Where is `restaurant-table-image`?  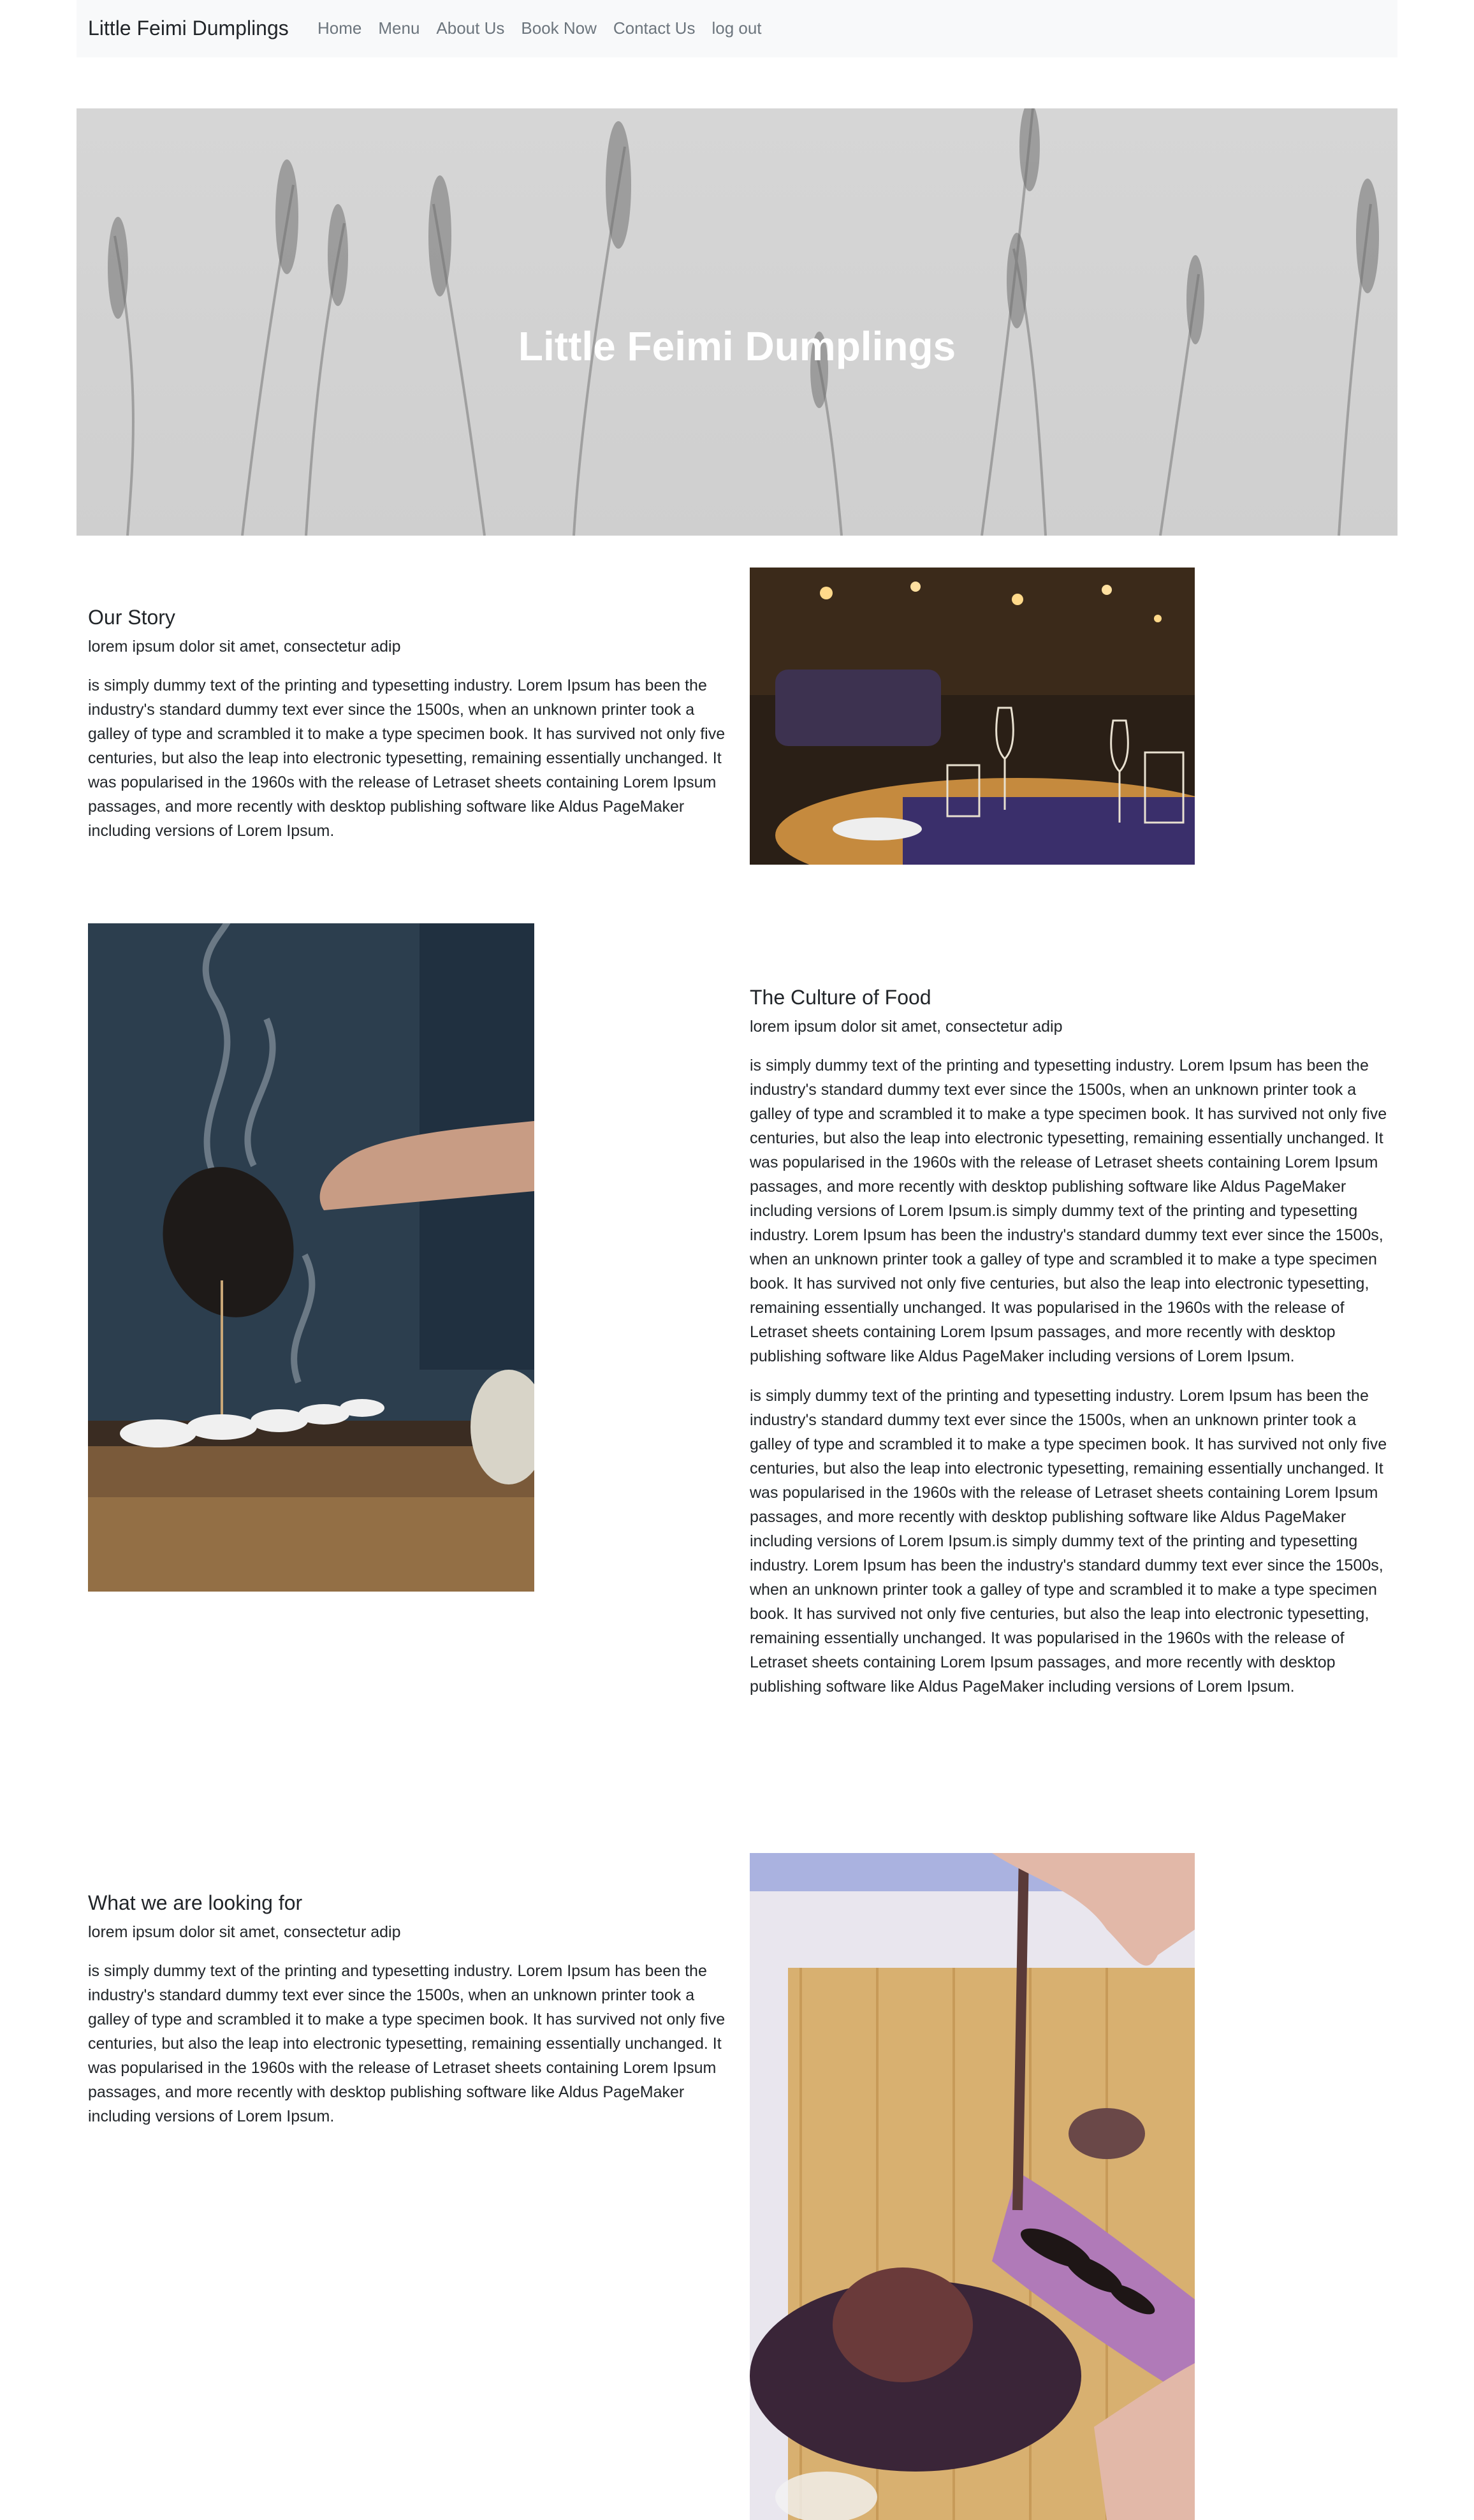
restaurant-table-image is located at coordinates (973, 716).